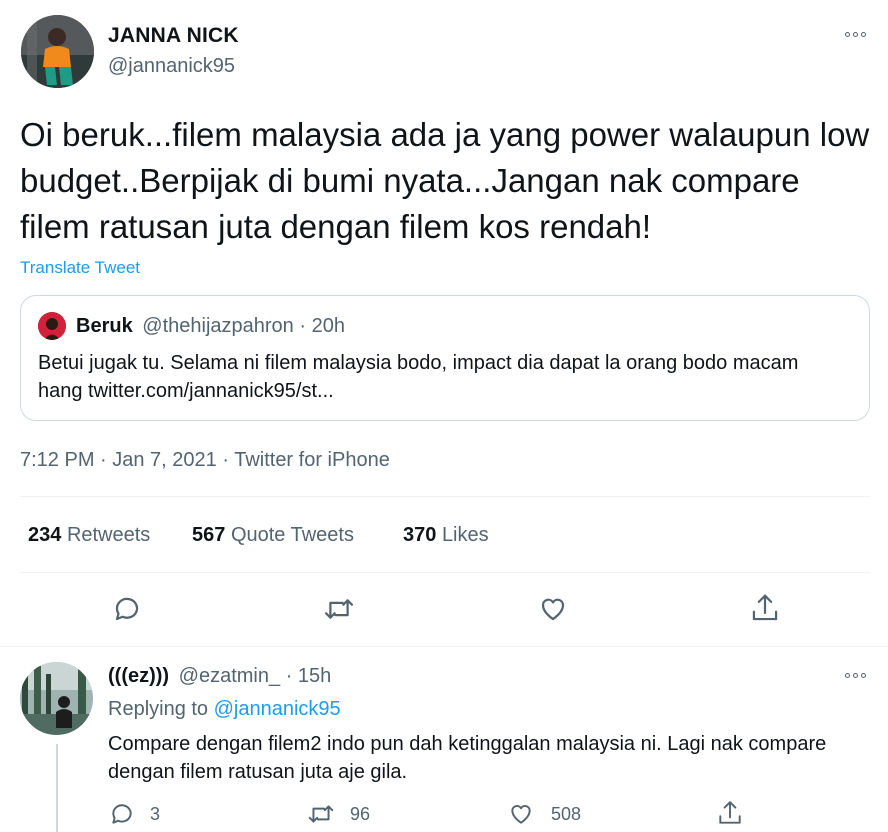 The width and height of the screenshot is (888, 832). I want to click on retweets-stat: 234 Retweets, so click(89, 535).